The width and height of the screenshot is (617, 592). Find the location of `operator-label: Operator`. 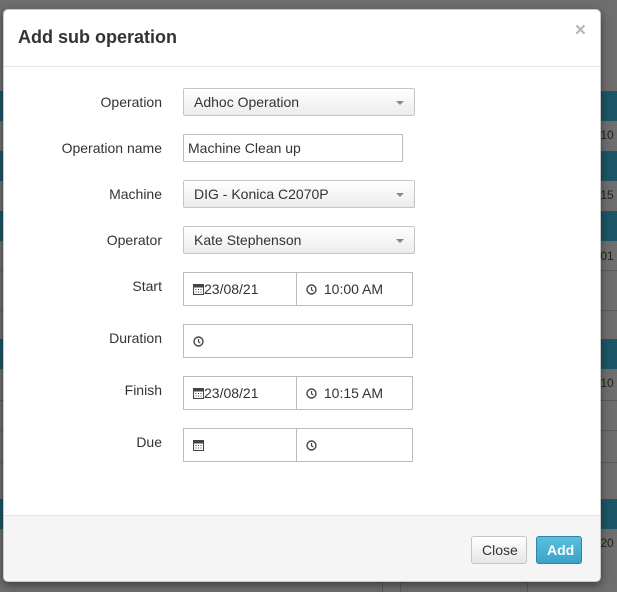

operator-label: Operator is located at coordinates (134, 240).